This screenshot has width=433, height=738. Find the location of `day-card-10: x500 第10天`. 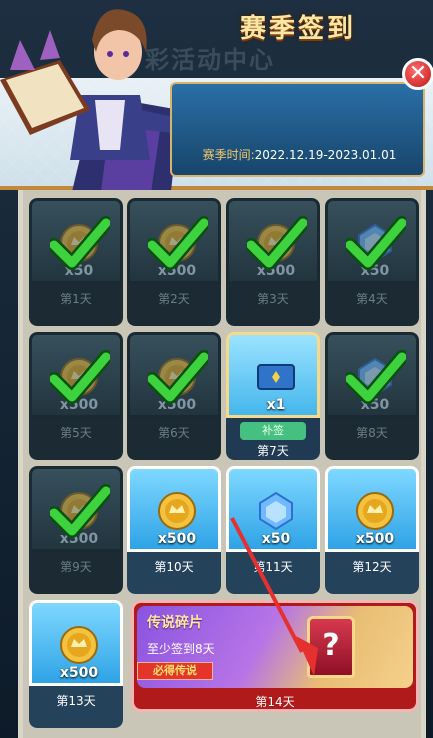

day-card-10: x500 第10天 is located at coordinates (174, 530).